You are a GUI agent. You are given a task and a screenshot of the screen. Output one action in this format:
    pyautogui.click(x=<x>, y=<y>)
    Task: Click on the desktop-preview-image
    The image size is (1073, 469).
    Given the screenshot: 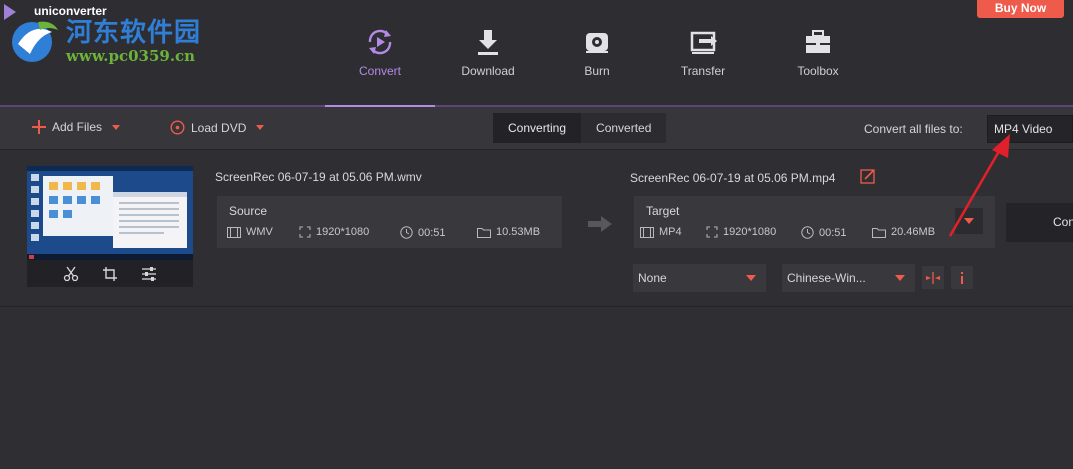 What is the action you would take?
    pyautogui.click(x=110, y=213)
    